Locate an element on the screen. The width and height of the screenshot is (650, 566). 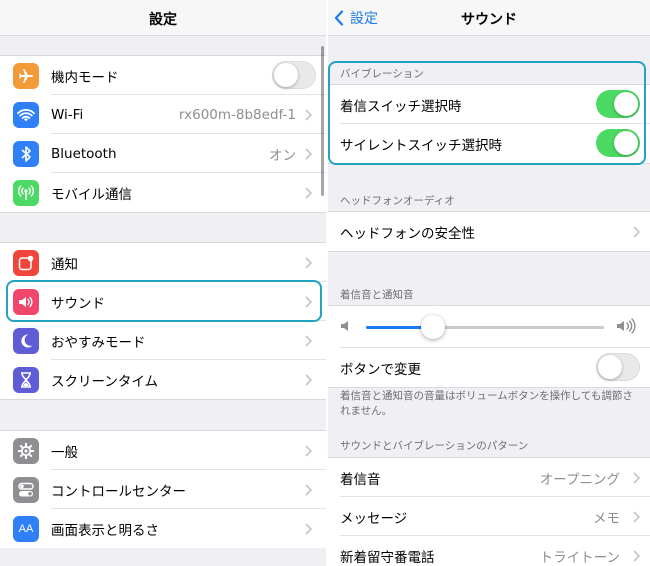
wifi-icon is located at coordinates (26, 114).